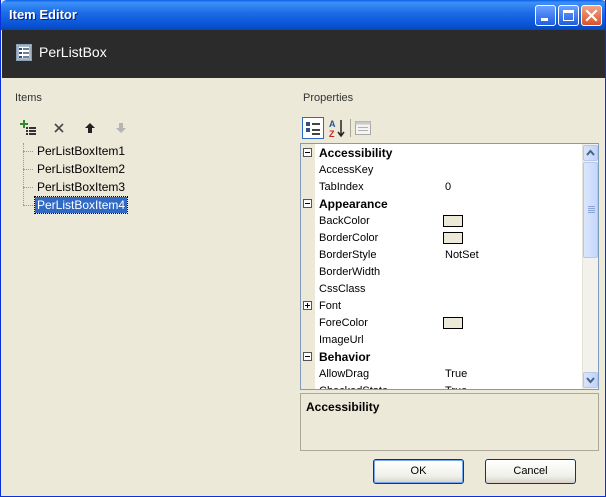 The image size is (606, 497). What do you see at coordinates (348, 255) in the screenshot?
I see `property-name: BorderStyle` at bounding box center [348, 255].